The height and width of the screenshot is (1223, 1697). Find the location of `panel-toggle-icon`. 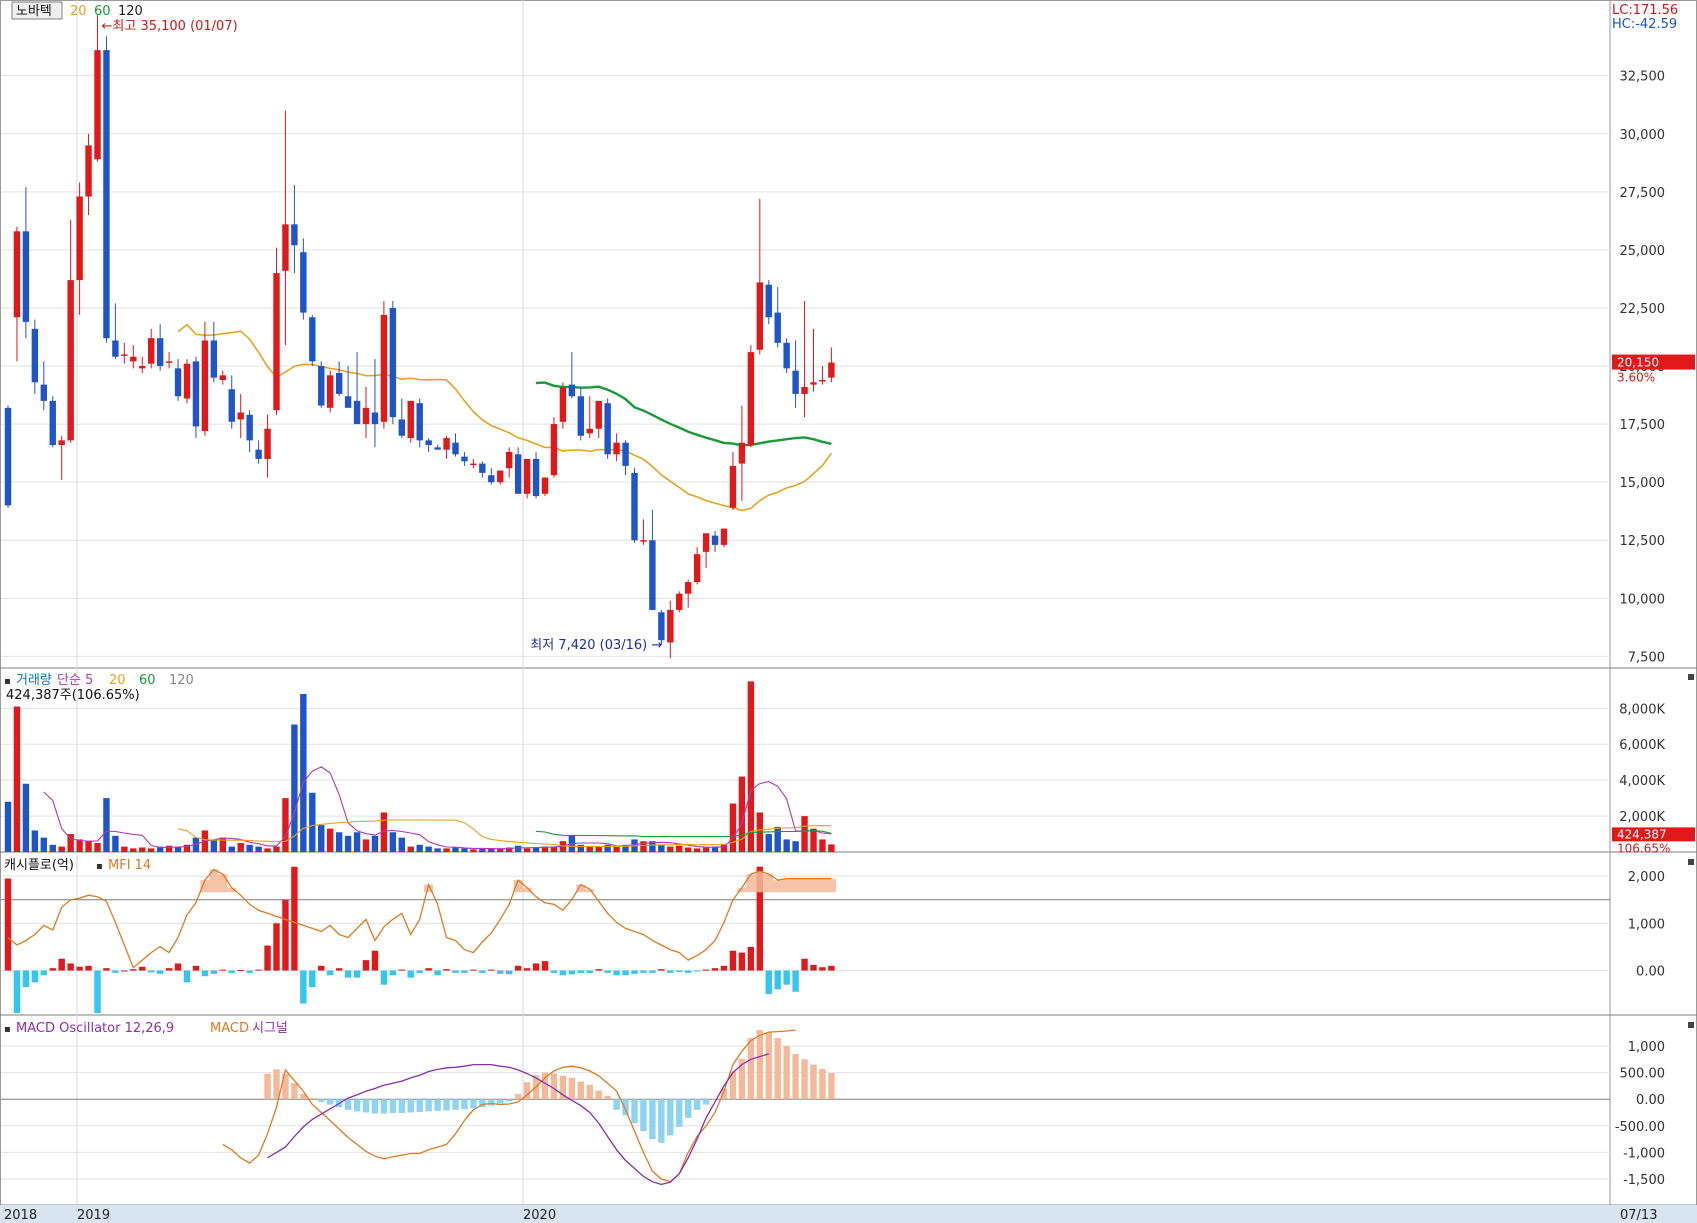

panel-toggle-icon is located at coordinates (1691, 1025).